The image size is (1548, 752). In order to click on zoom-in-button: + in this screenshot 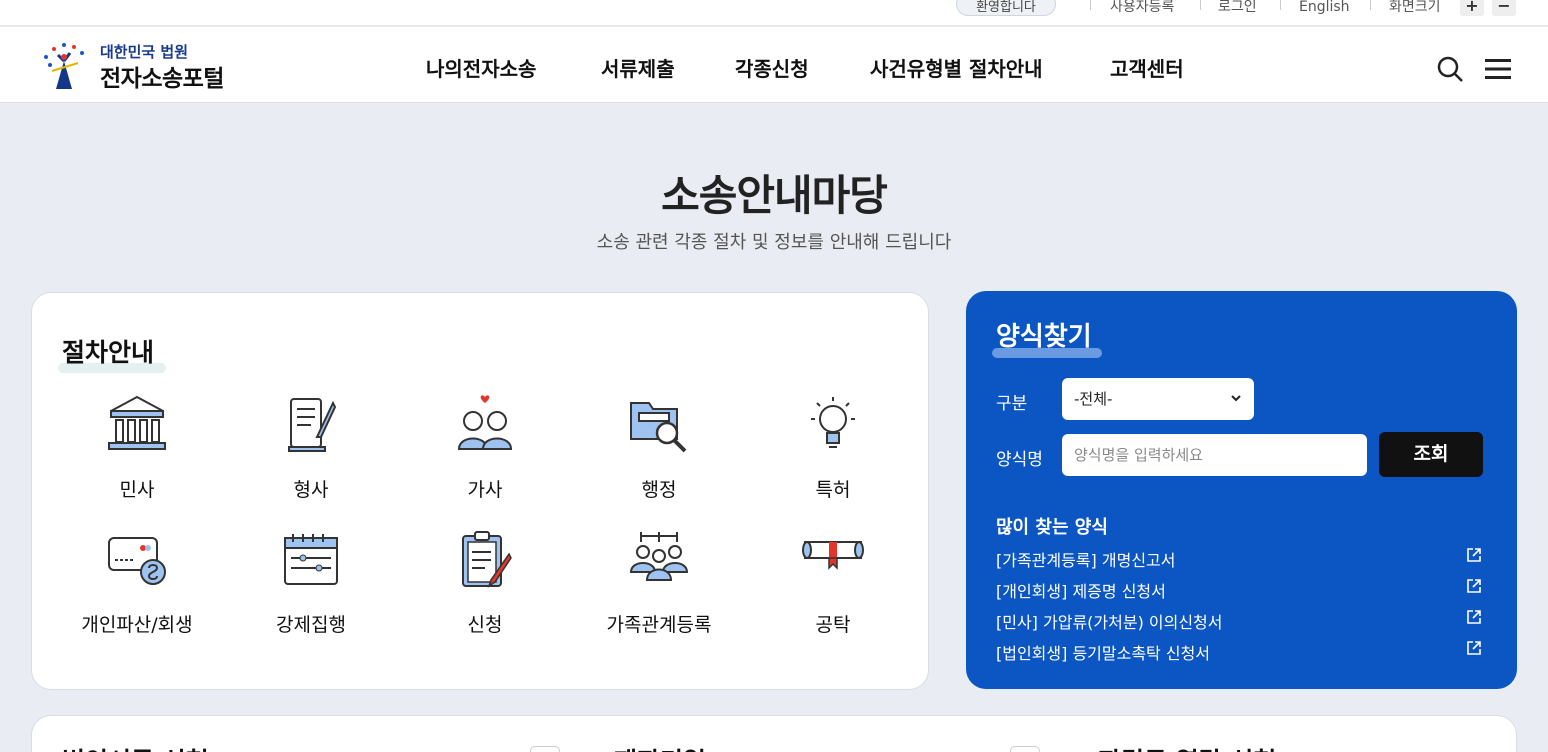, I will do `click(1472, 8)`.